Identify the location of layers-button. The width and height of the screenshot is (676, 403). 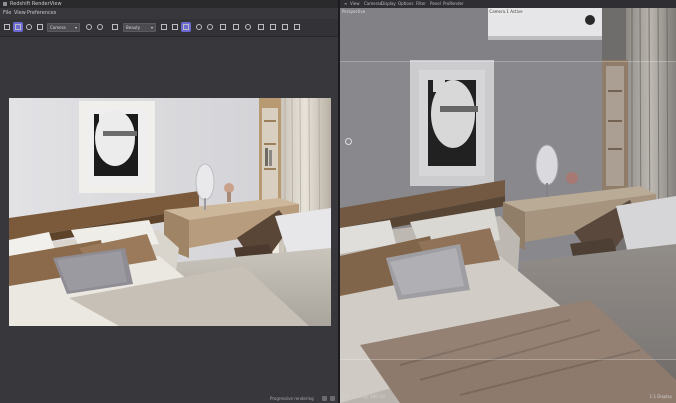
(186, 27).